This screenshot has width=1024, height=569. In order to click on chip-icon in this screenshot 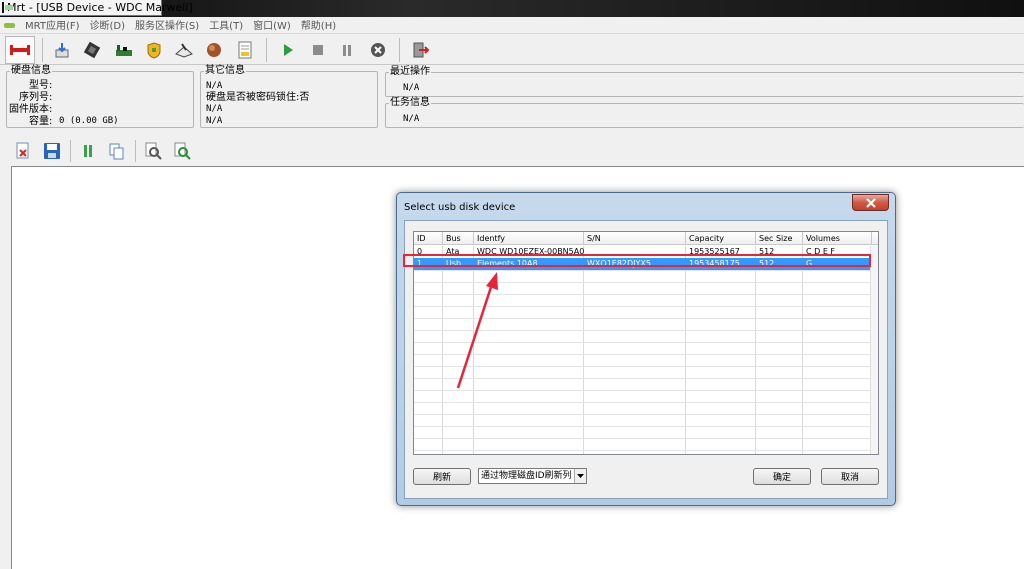, I will do `click(92, 50)`.